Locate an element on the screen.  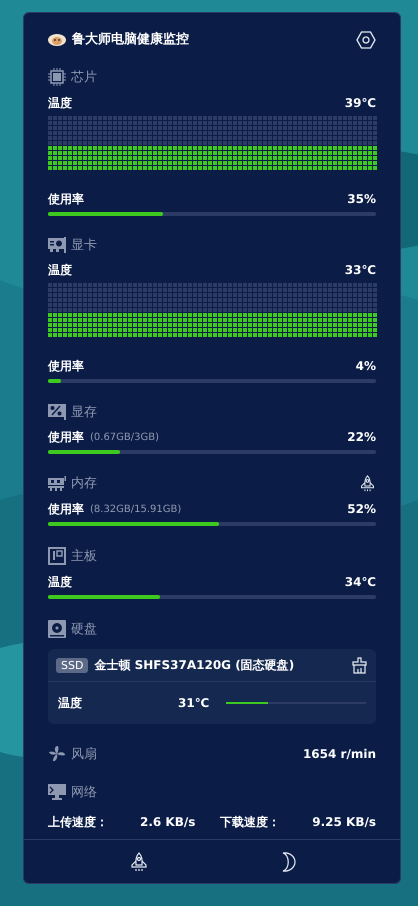
metric-value: 35% is located at coordinates (361, 199).